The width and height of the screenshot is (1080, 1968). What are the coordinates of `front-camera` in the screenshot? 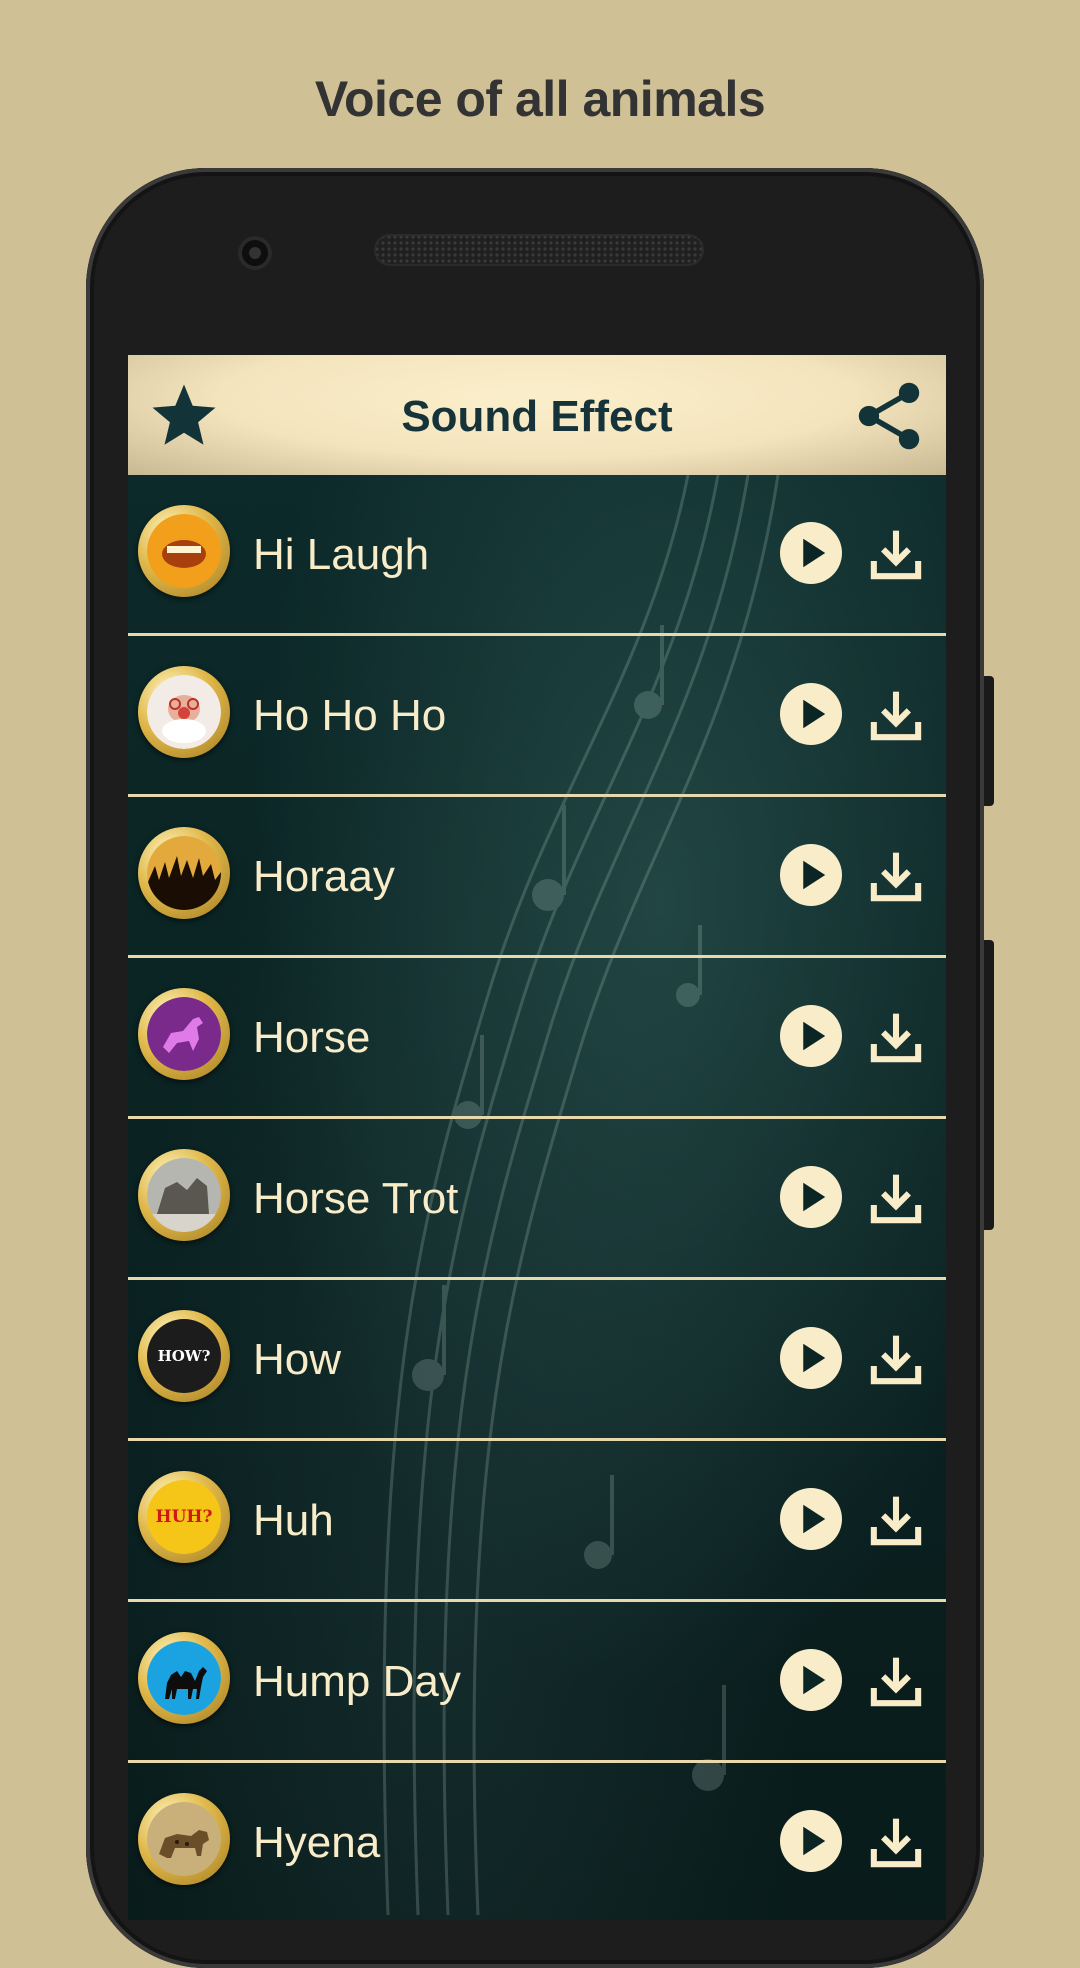 It's located at (255, 253).